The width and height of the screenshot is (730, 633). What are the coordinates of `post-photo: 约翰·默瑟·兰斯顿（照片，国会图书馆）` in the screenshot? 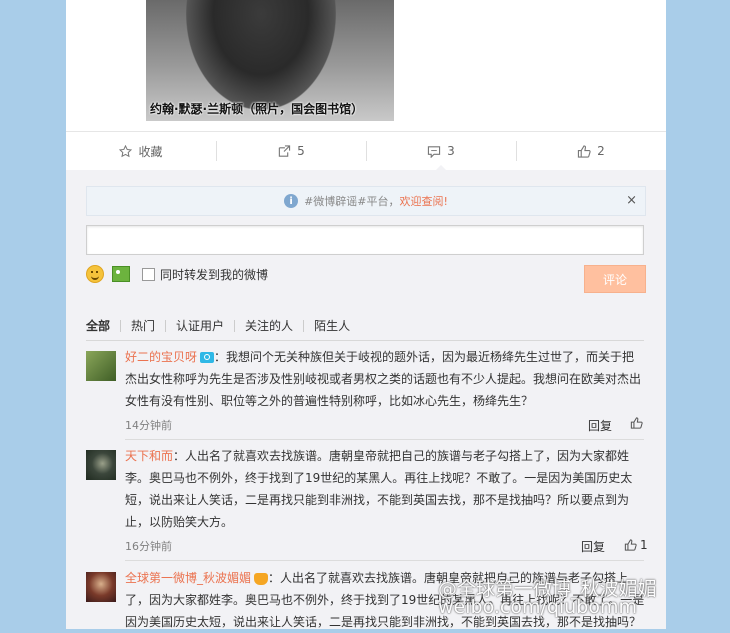 It's located at (270, 60).